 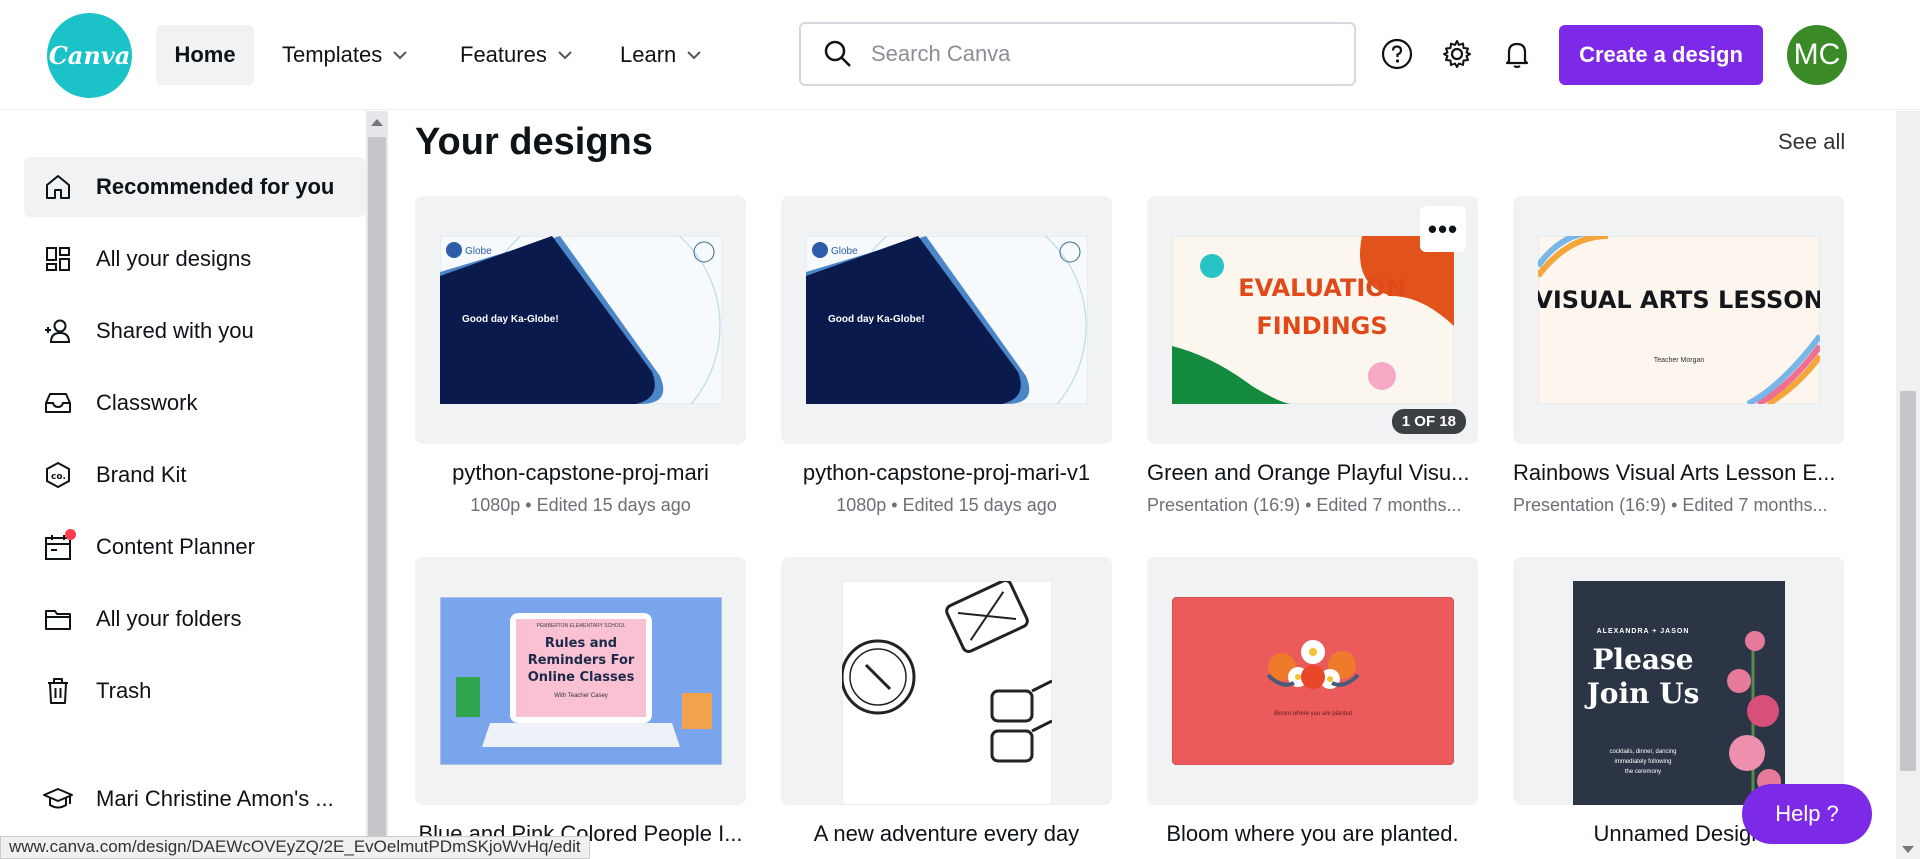 I want to click on svg-text: cocktails, dinner, dancing, so click(x=1642, y=752).